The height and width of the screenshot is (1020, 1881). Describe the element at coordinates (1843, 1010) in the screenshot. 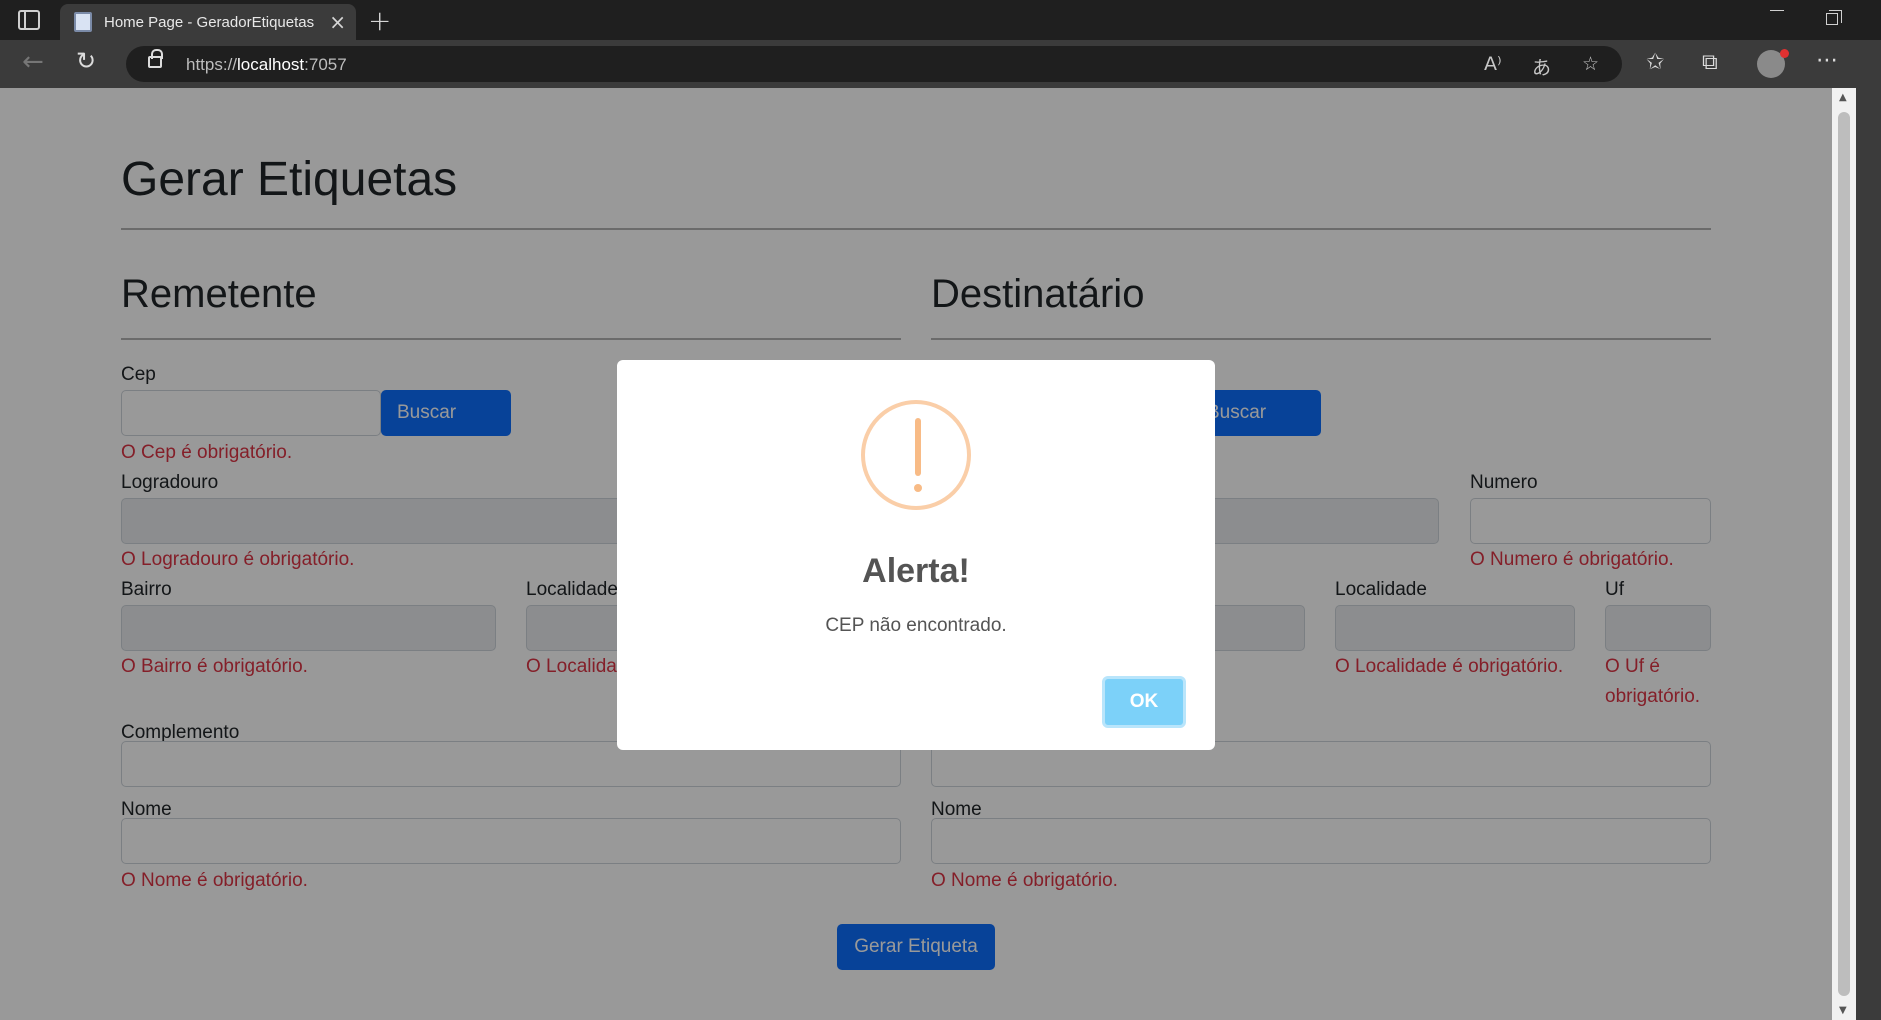

I see `scroll-down-icon: ▼` at that location.